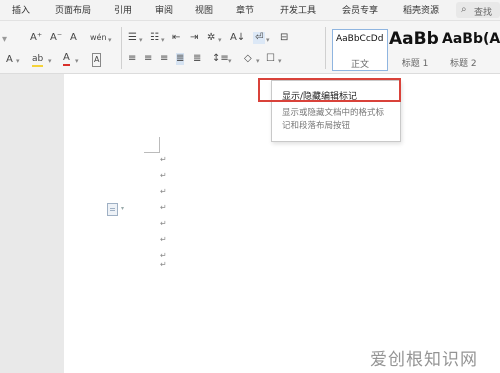 This screenshot has width=500, height=373. What do you see at coordinates (298, 9) in the screenshot?
I see `menu-developer: 开发工具` at bounding box center [298, 9].